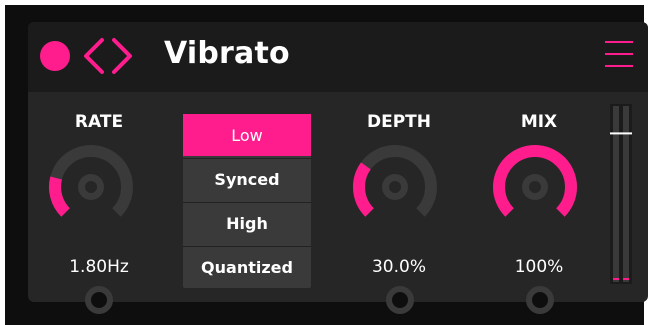 This screenshot has width=656, height=325. I want to click on mix-knob-center-dot, so click(535, 187).